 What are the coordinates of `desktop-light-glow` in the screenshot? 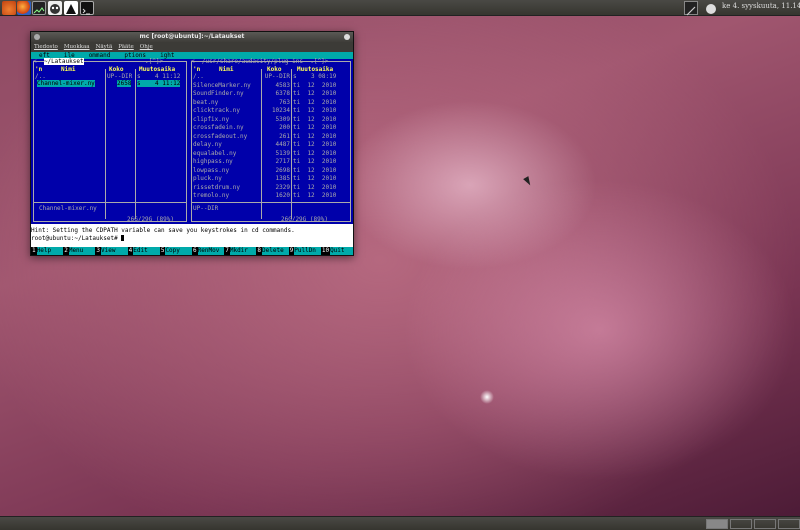 It's located at (487, 397).